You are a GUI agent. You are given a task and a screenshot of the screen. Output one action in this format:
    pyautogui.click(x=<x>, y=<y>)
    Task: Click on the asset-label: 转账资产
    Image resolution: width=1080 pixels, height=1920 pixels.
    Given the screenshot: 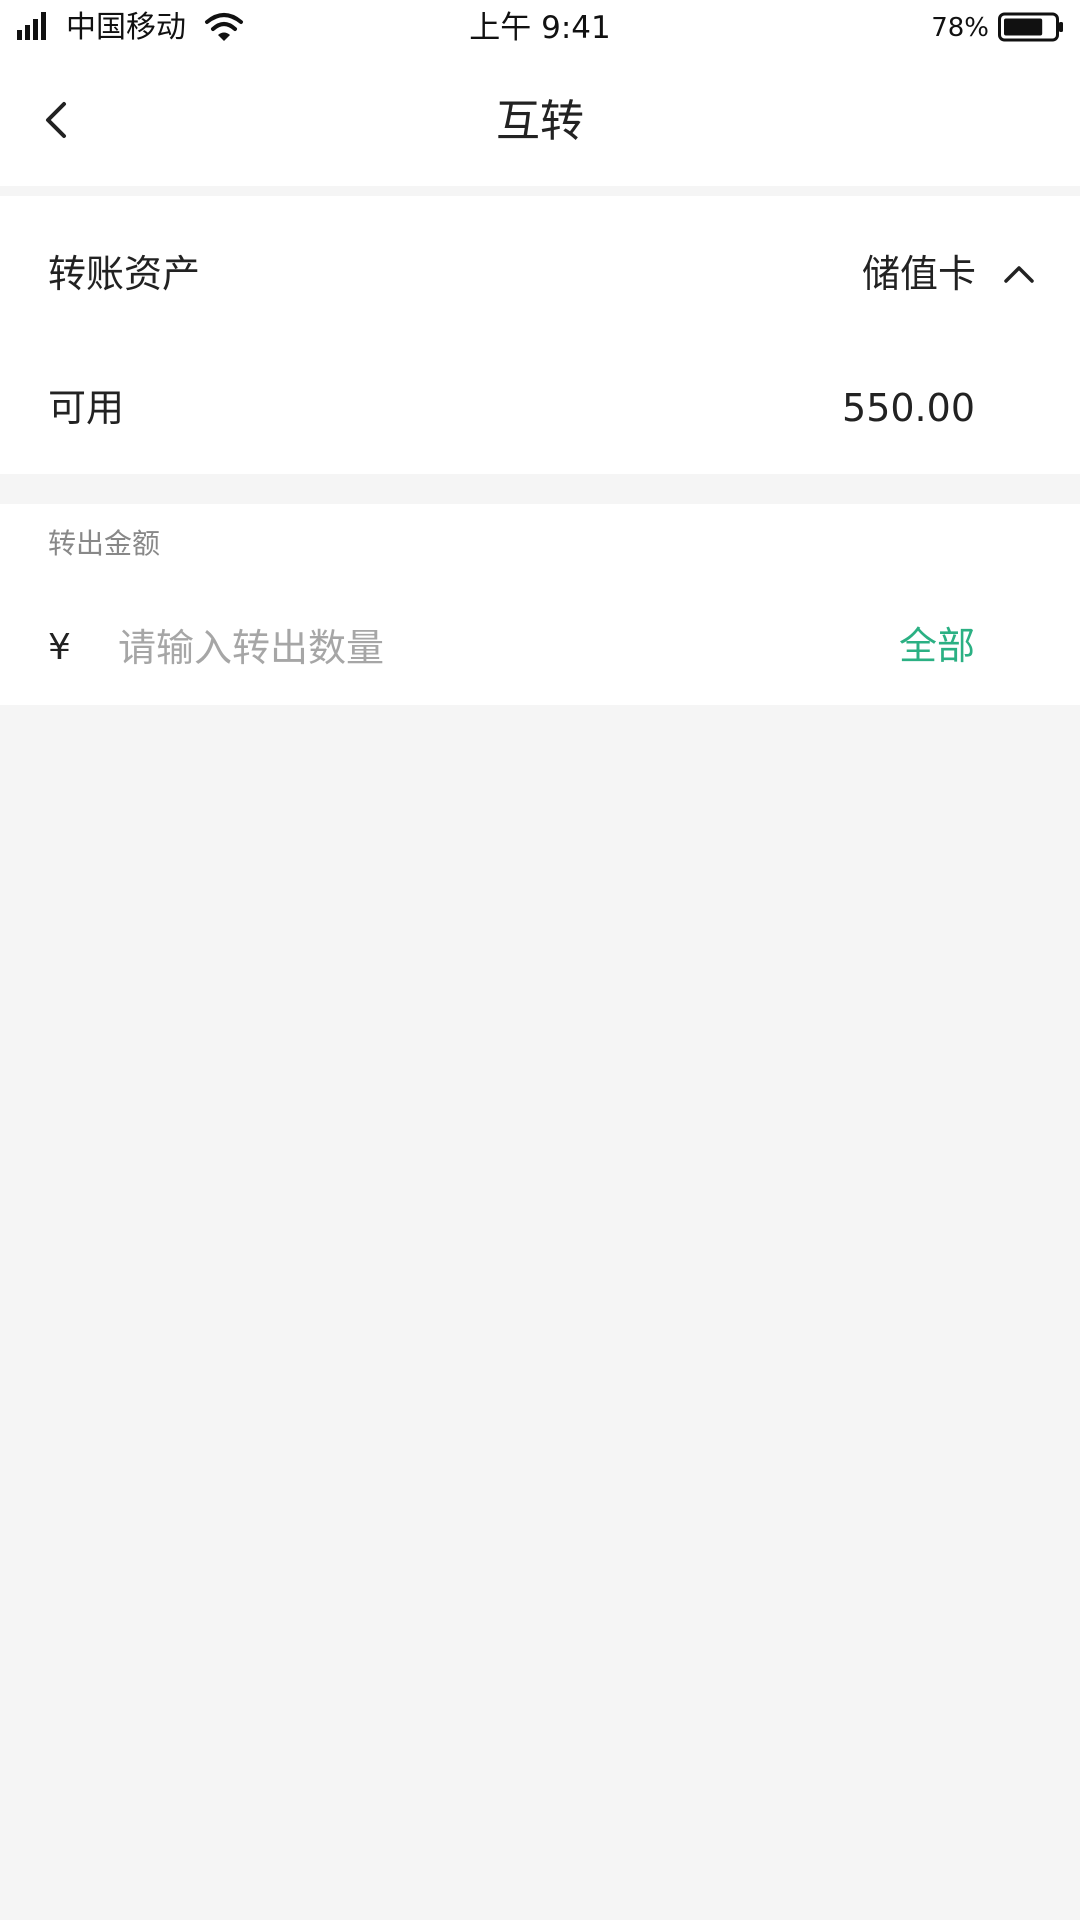 What is the action you would take?
    pyautogui.click(x=124, y=274)
    